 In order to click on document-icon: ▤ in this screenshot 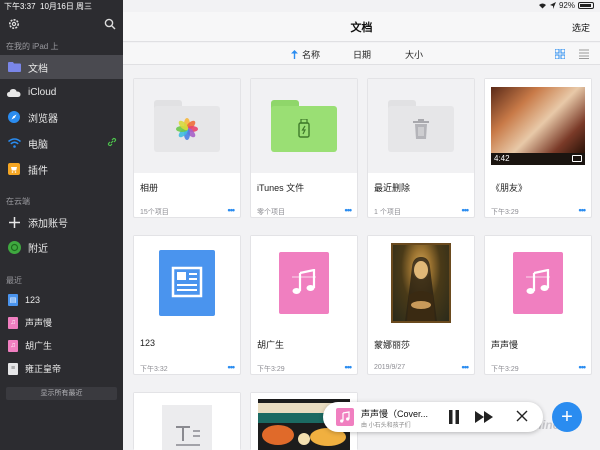, I will do `click(13, 299)`.